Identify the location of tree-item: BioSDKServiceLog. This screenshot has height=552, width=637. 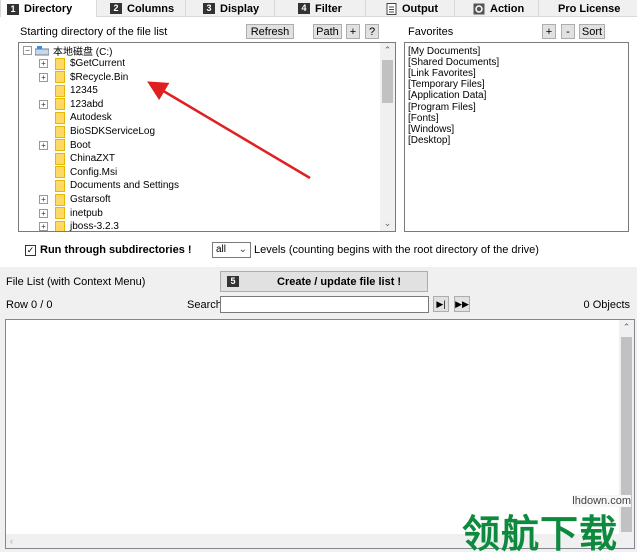
(98, 131).